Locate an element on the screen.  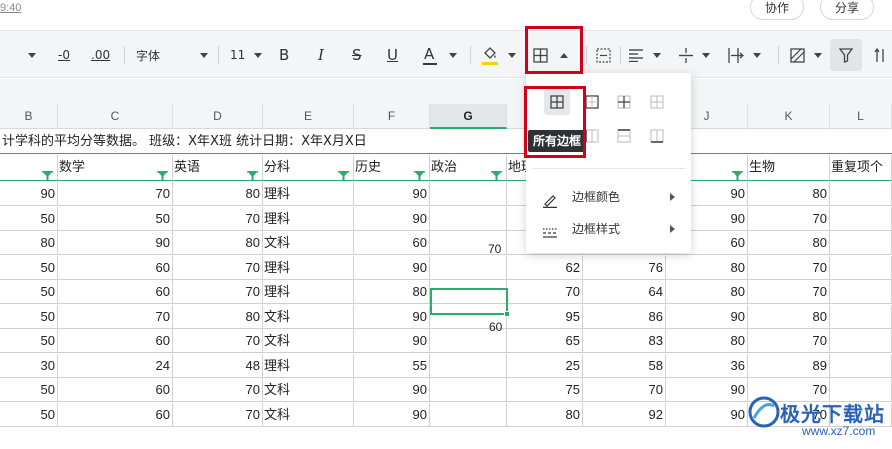
table-cell: 95 is located at coordinates (545, 317).